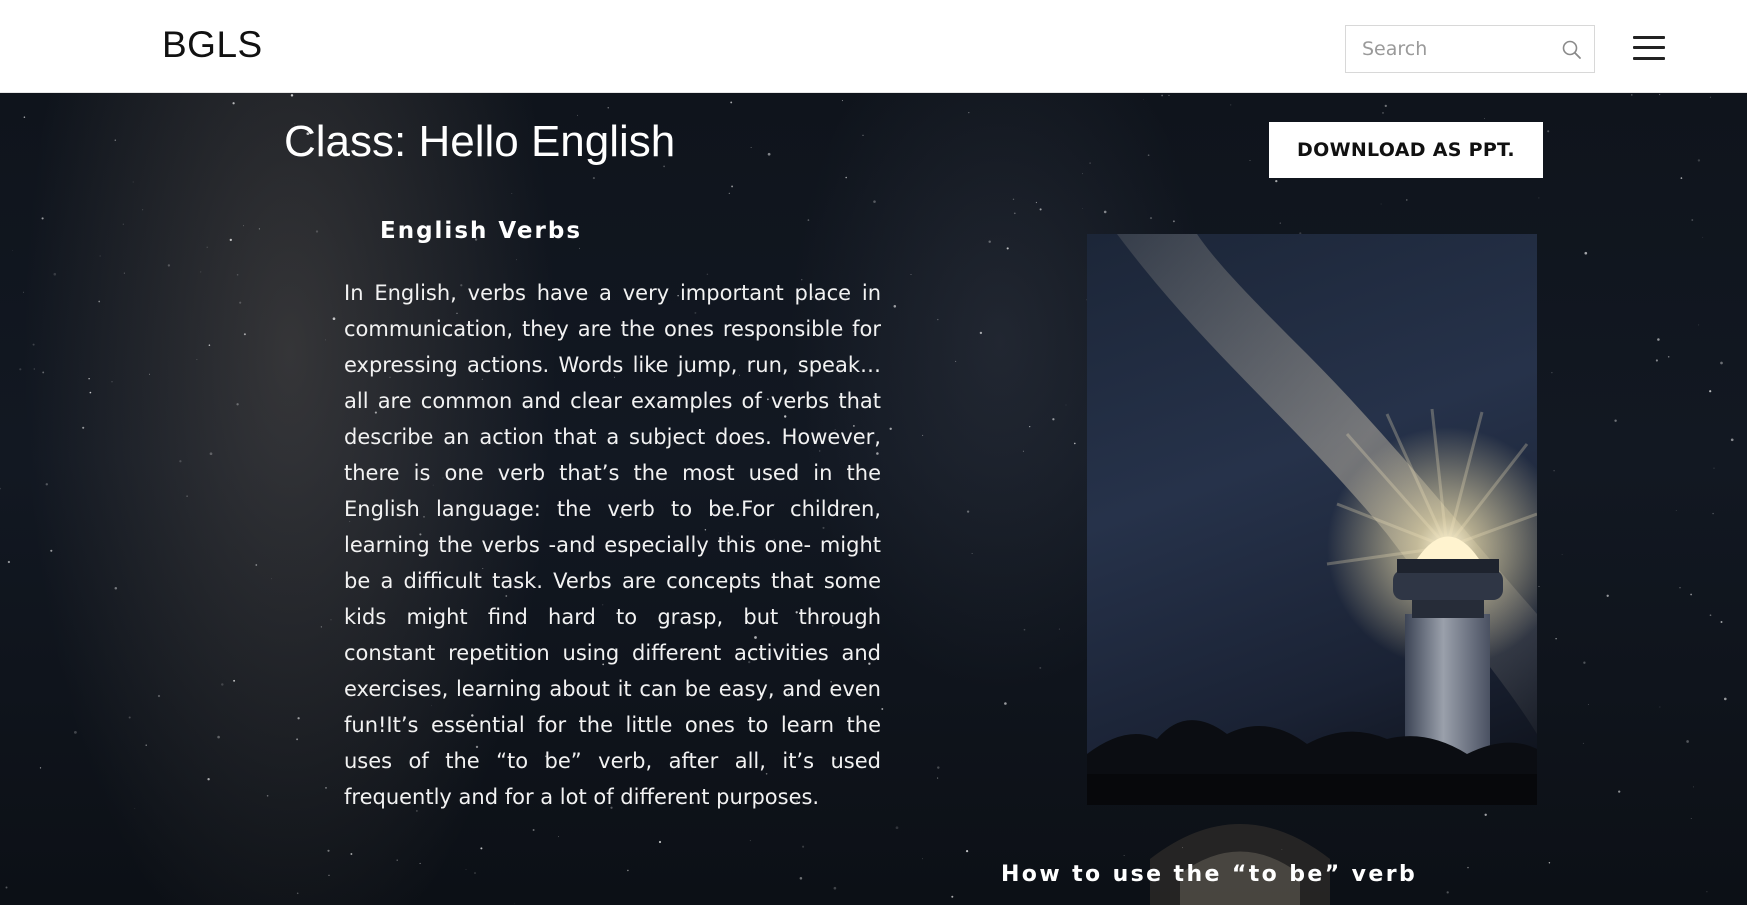 The height and width of the screenshot is (905, 1747). Describe the element at coordinates (873, 46) in the screenshot. I see `site-header: BGLS` at that location.